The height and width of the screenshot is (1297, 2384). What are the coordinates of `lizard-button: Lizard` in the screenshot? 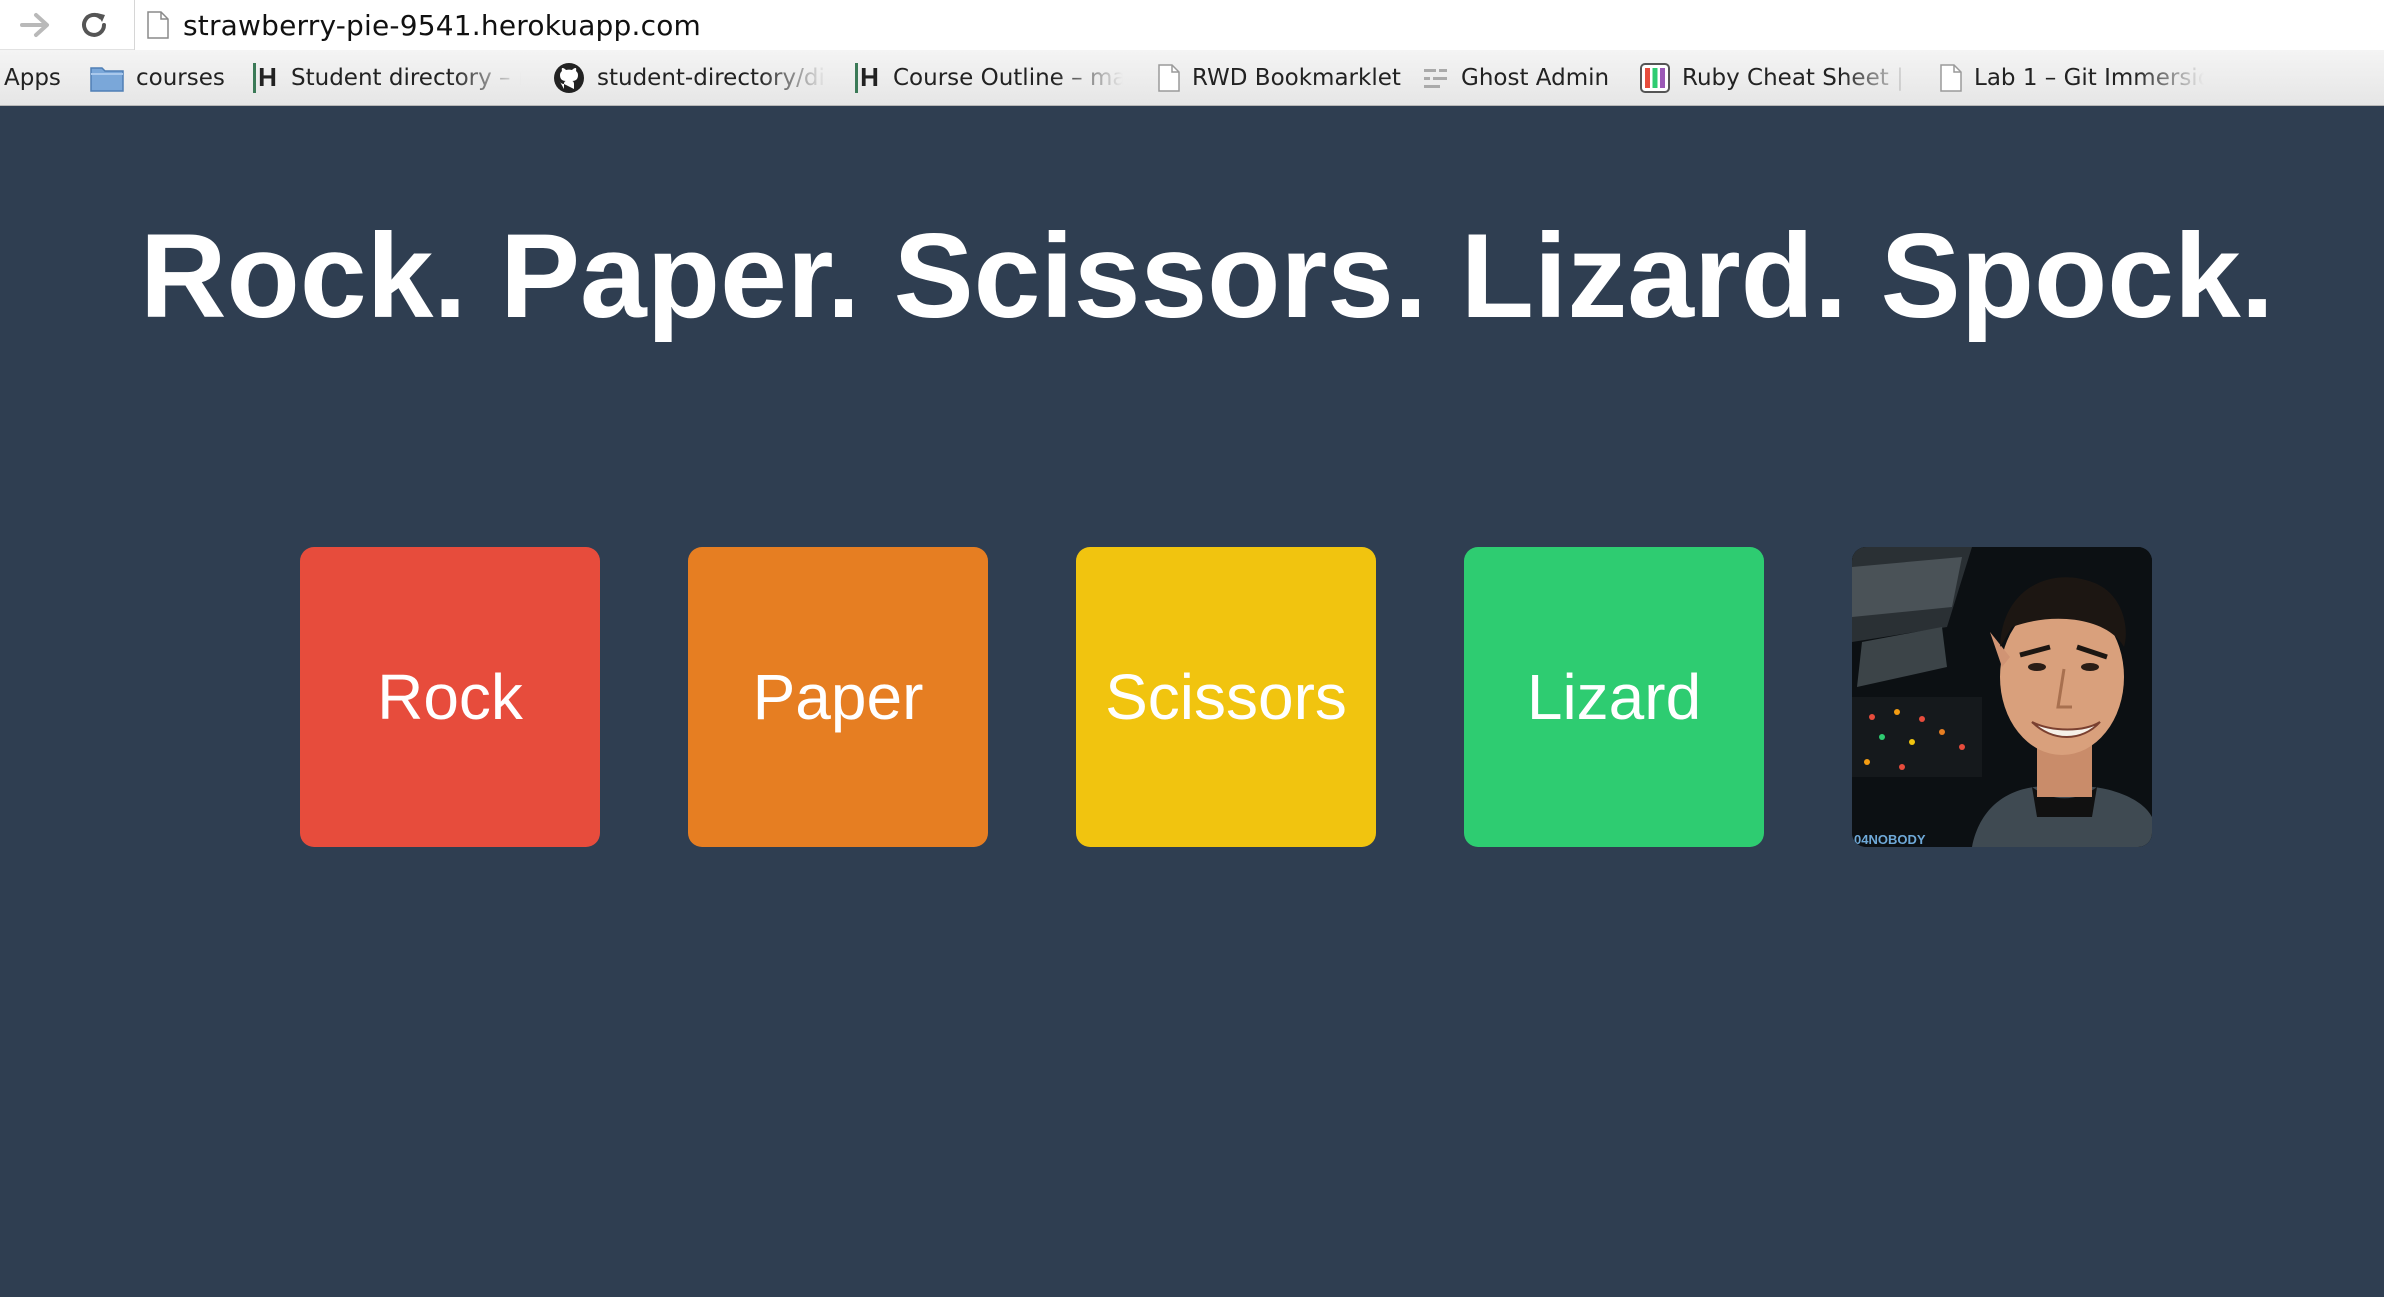 It's located at (1614, 697).